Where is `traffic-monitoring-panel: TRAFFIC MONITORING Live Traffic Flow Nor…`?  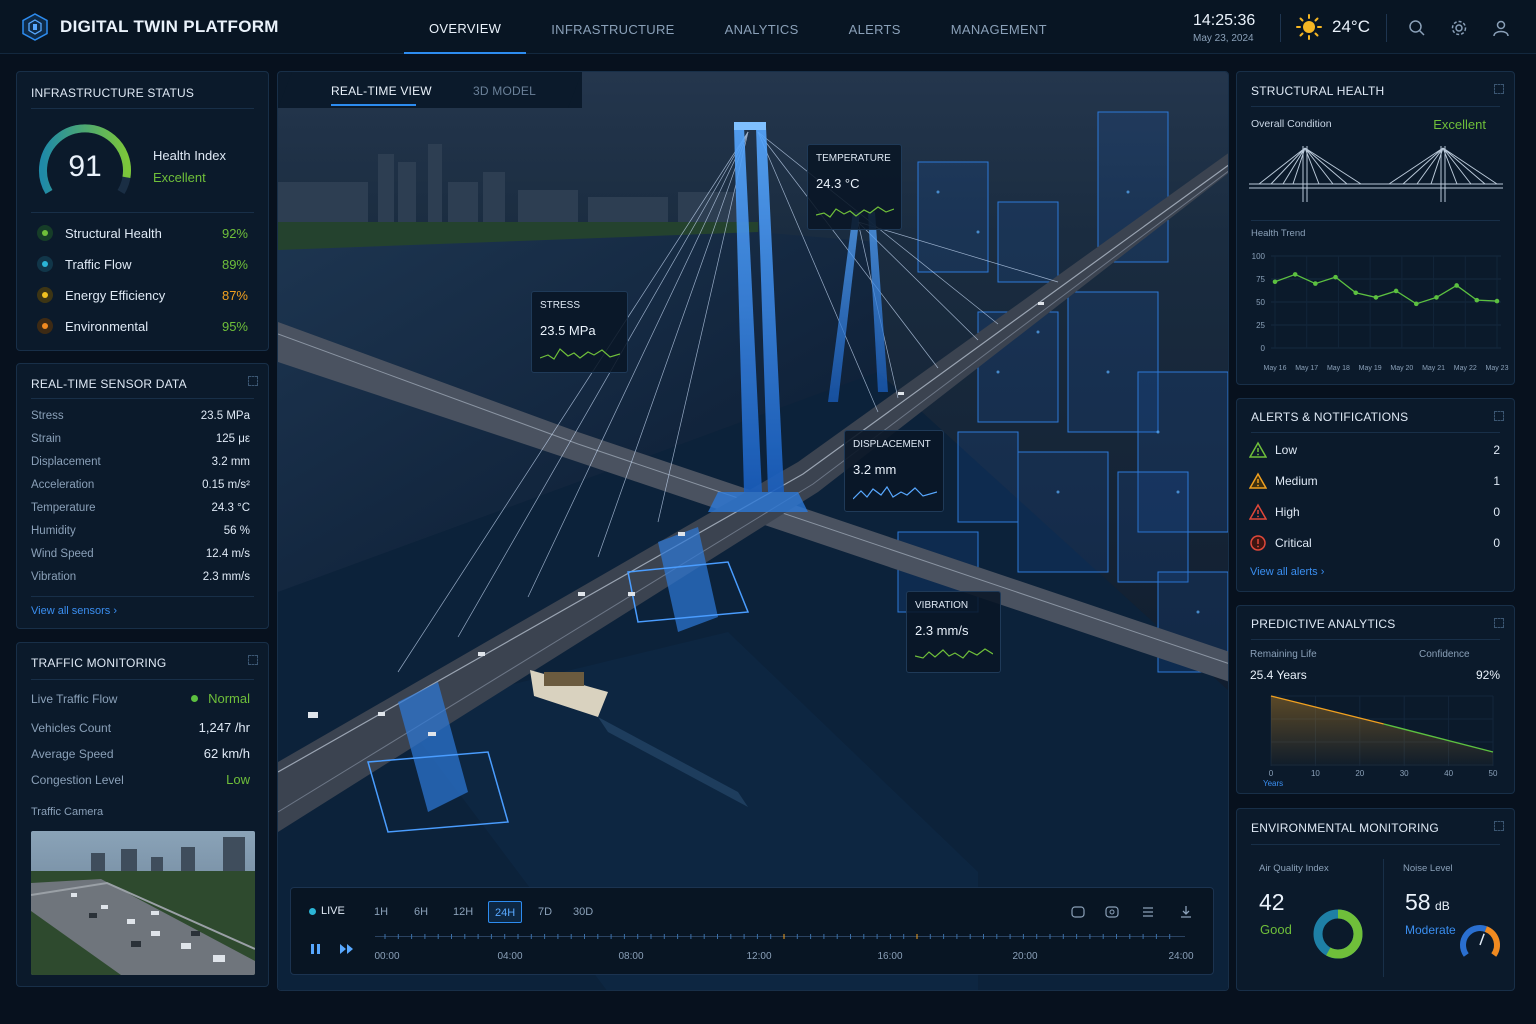 traffic-monitoring-panel: TRAFFIC MONITORING Live Traffic Flow Nor… is located at coordinates (142, 814).